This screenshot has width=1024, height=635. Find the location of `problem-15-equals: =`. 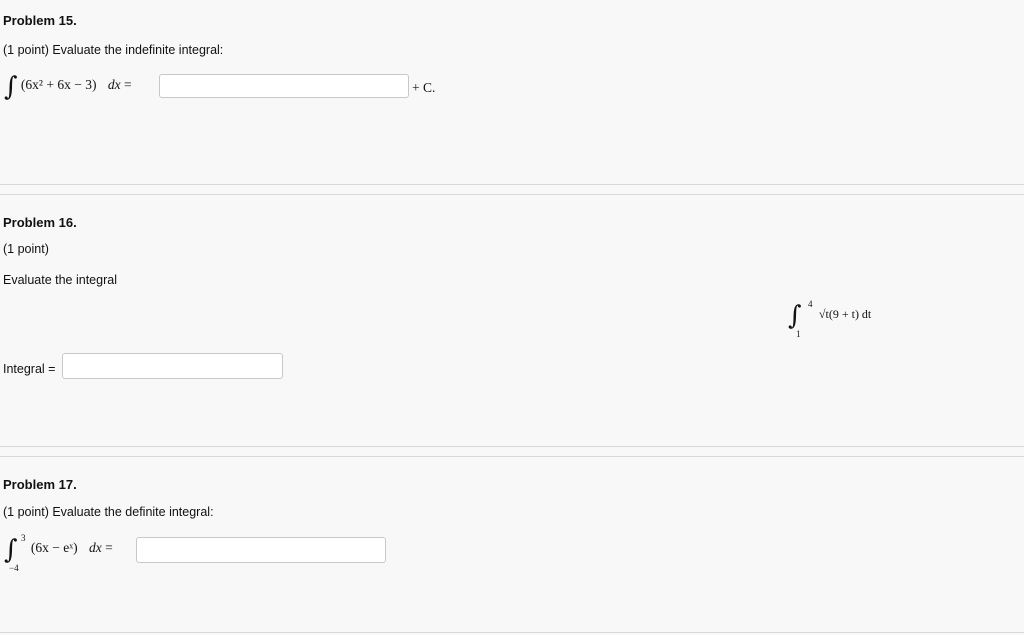

problem-15-equals: = is located at coordinates (127, 84).